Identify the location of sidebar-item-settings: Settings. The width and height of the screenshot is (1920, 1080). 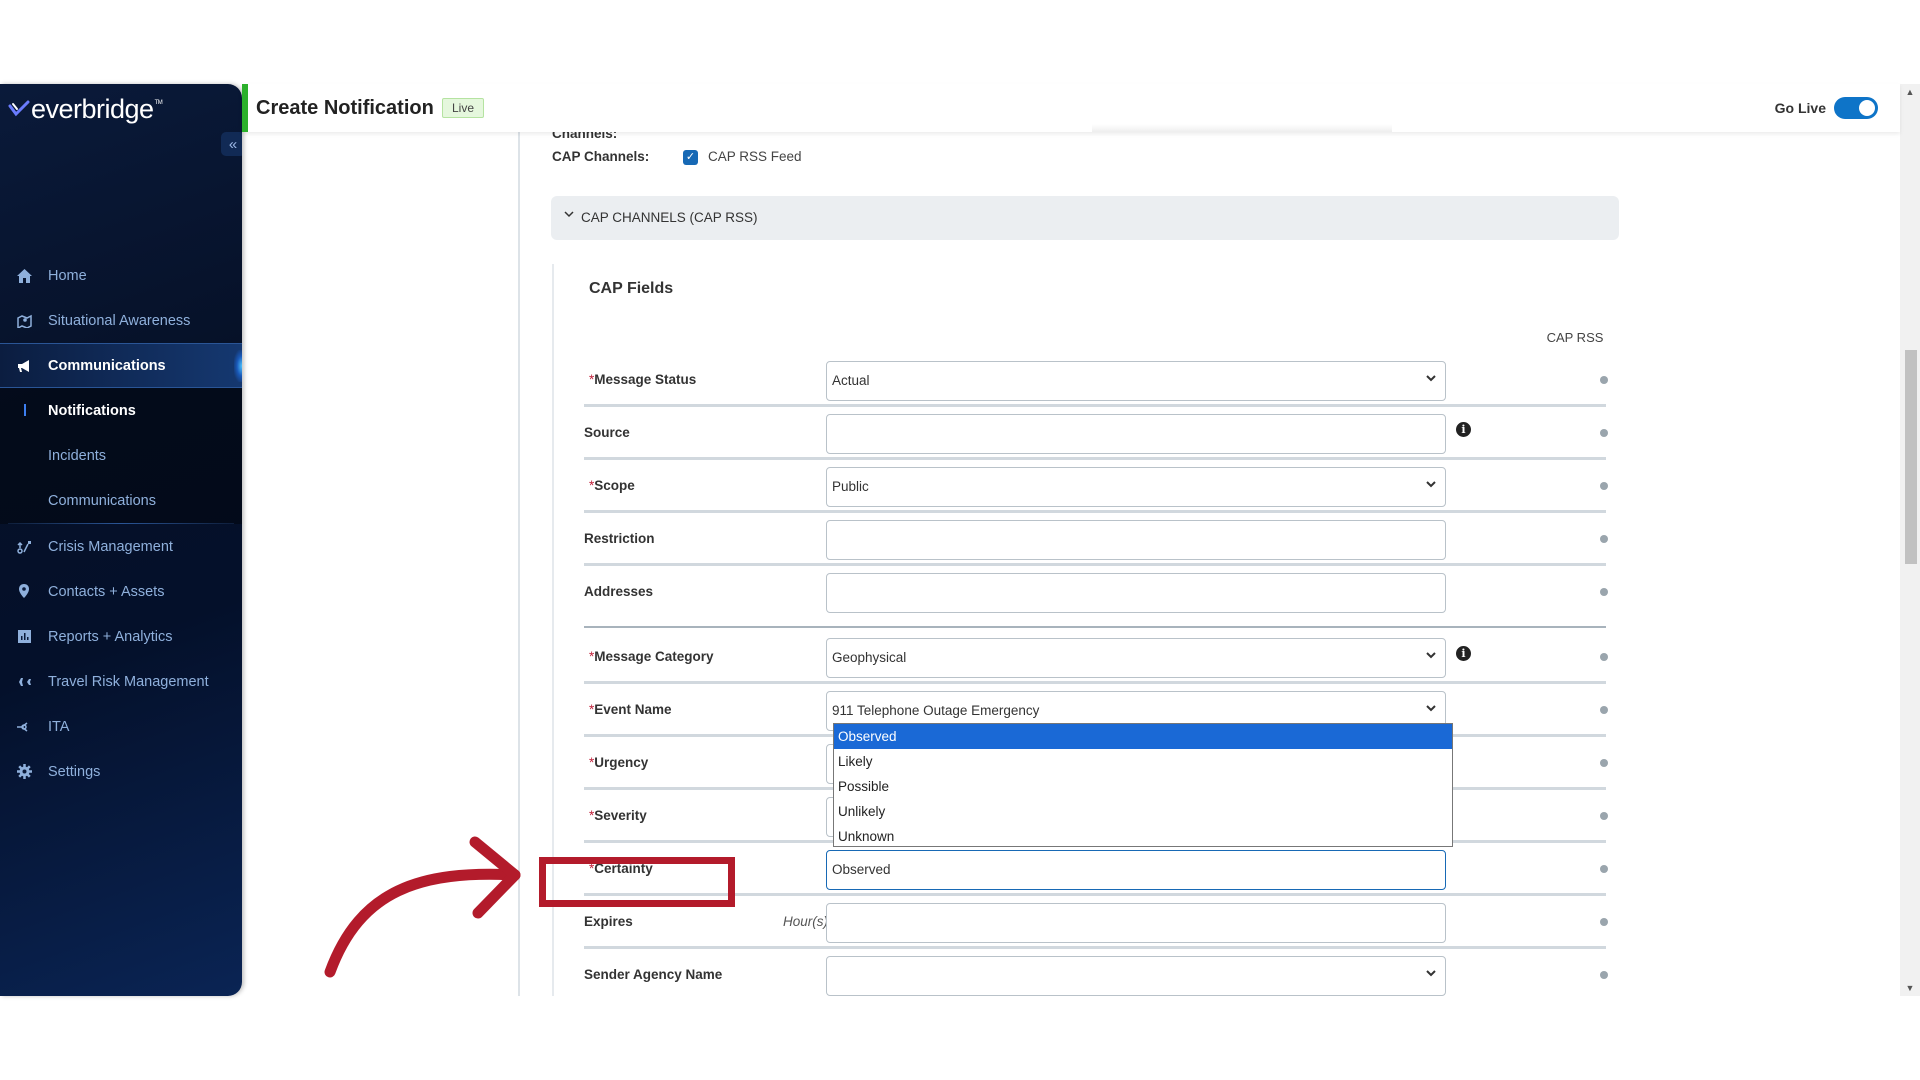
(121, 771).